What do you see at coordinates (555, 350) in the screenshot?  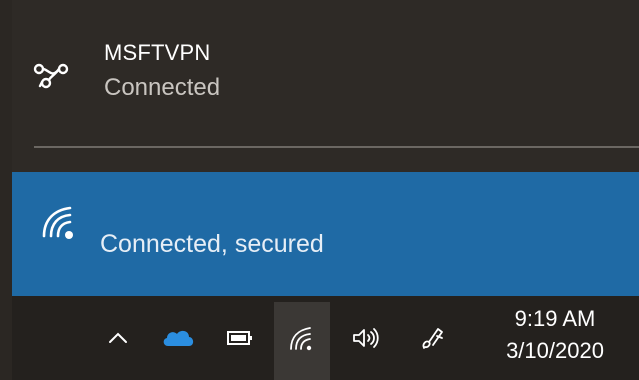 I see `clock-date: 3/10/2020` at bounding box center [555, 350].